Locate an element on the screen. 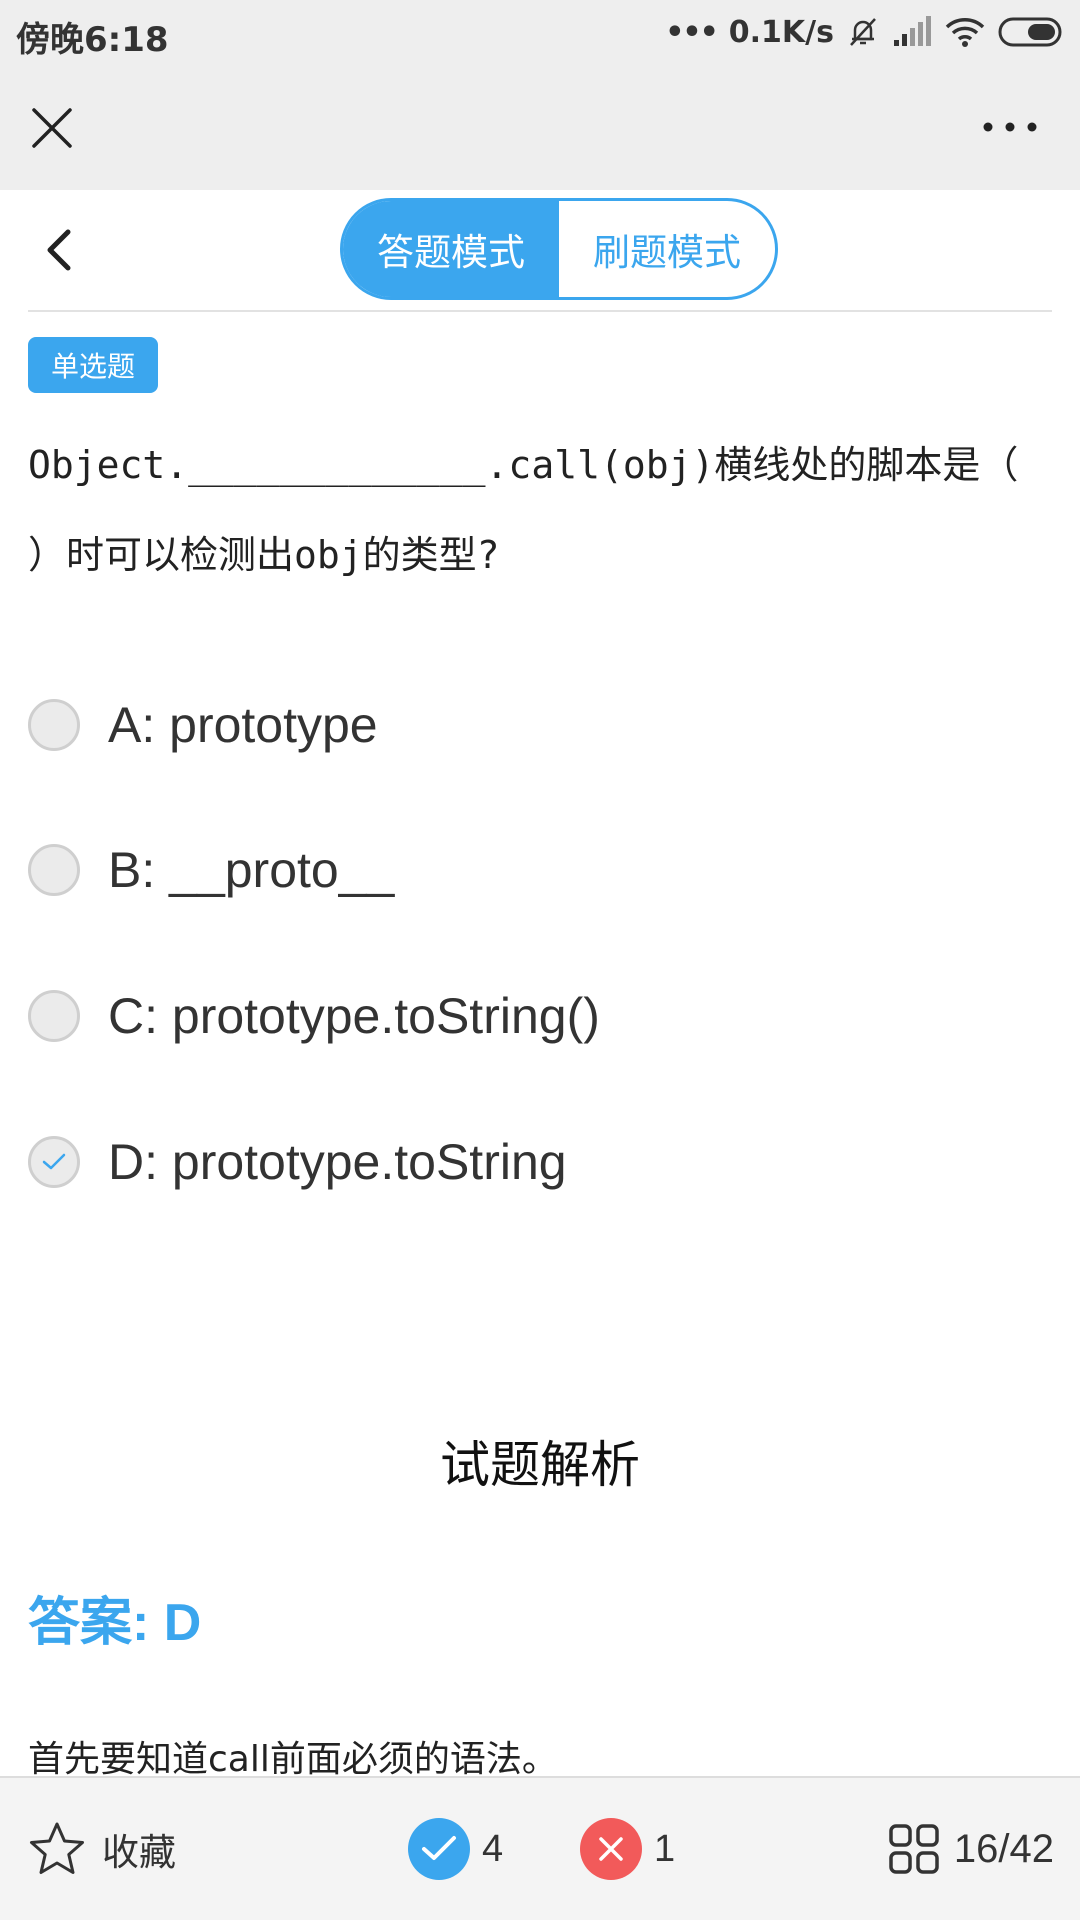 The image size is (1080, 1920). status-icons: ••• 0.1K/s is located at coordinates (864, 32).